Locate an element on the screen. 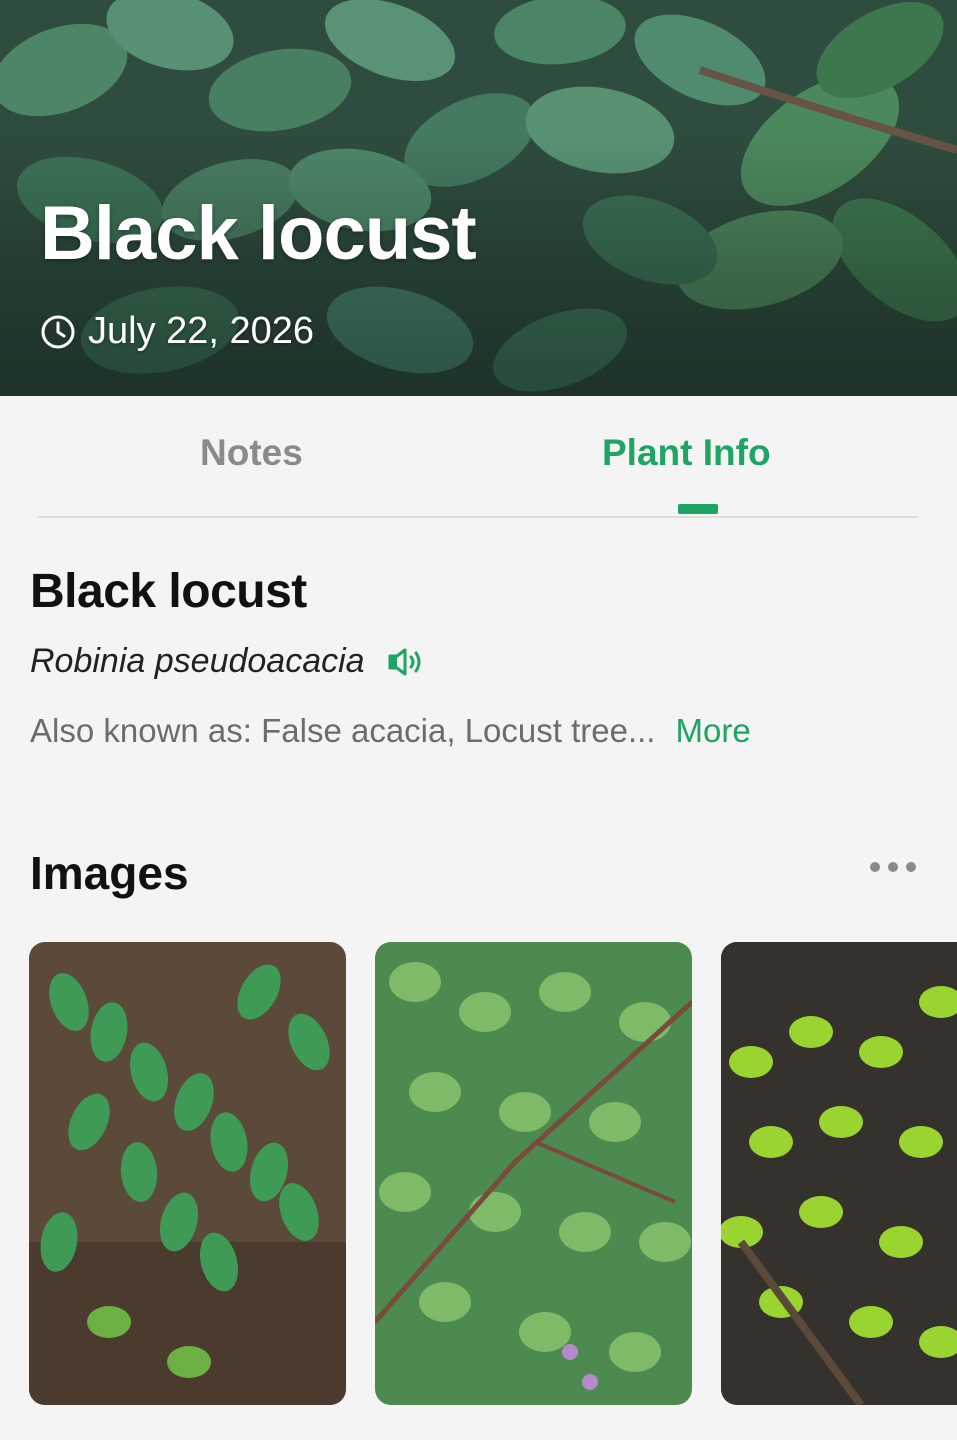 This screenshot has width=957, height=1440. scientific-name-row: Robinia pseudoacacia is located at coordinates (227, 661).